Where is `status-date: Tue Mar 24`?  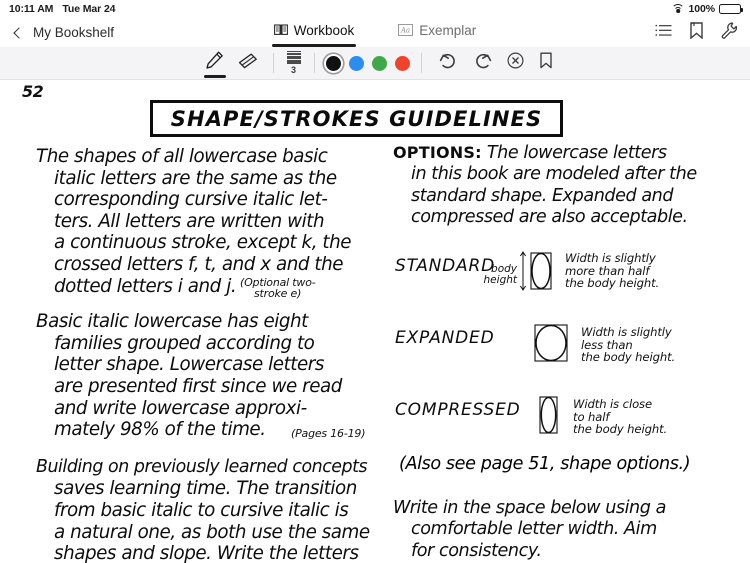 status-date: Tue Mar 24 is located at coordinates (89, 9).